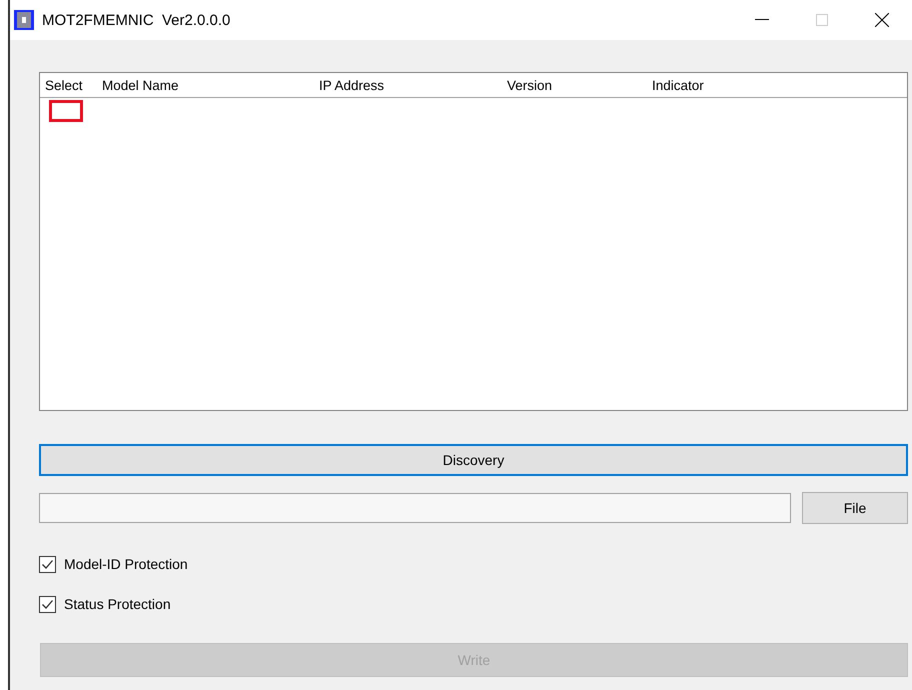 The width and height of the screenshot is (912, 690). Describe the element at coordinates (140, 86) in the screenshot. I see `column-header: Model Name` at that location.